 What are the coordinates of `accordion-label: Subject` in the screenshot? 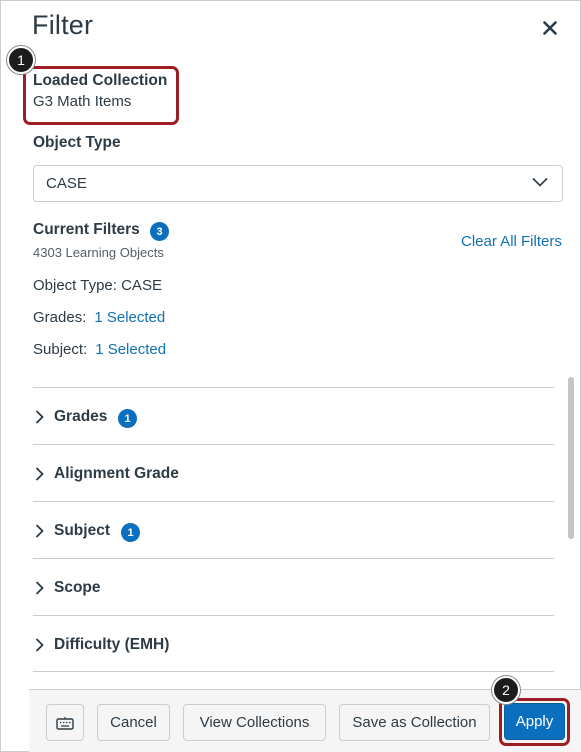 It's located at (82, 530).